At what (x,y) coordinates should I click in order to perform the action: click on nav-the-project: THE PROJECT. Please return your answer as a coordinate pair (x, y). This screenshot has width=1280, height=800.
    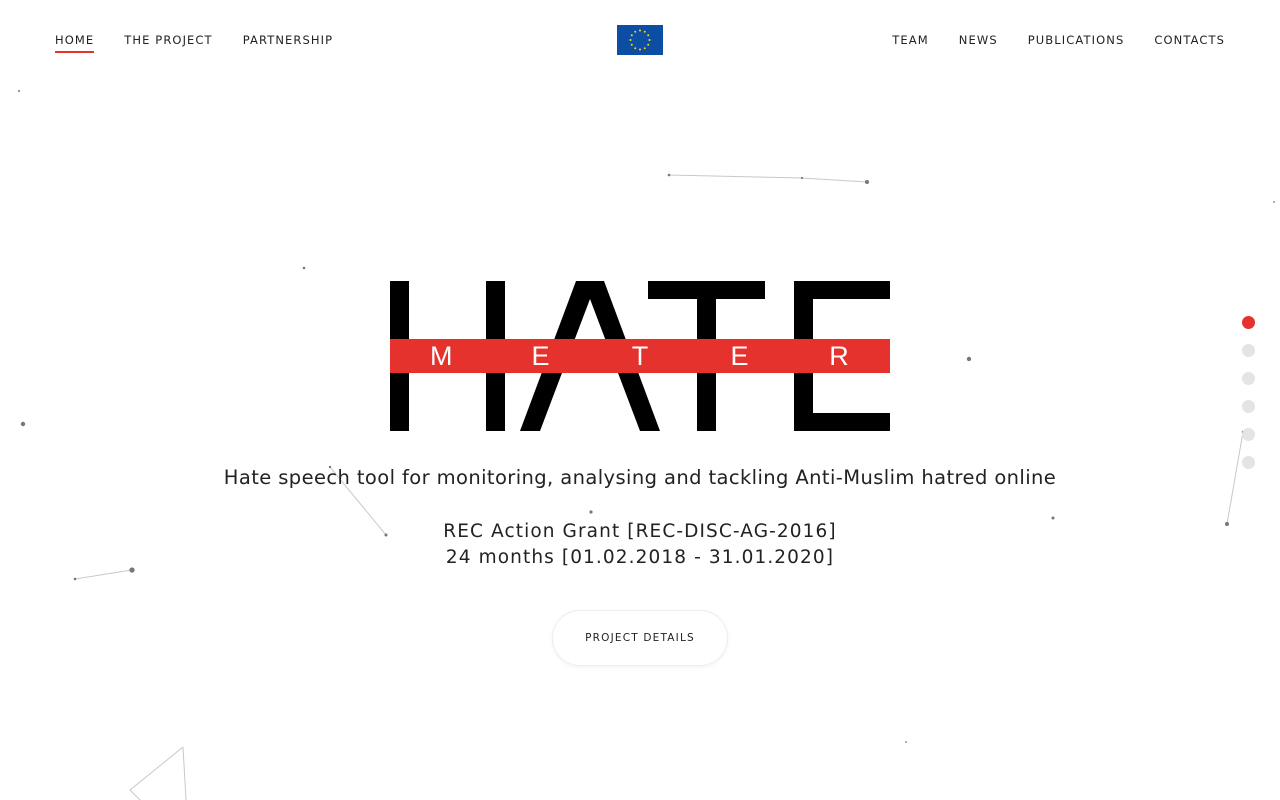
    Looking at the image, I should click on (168, 42).